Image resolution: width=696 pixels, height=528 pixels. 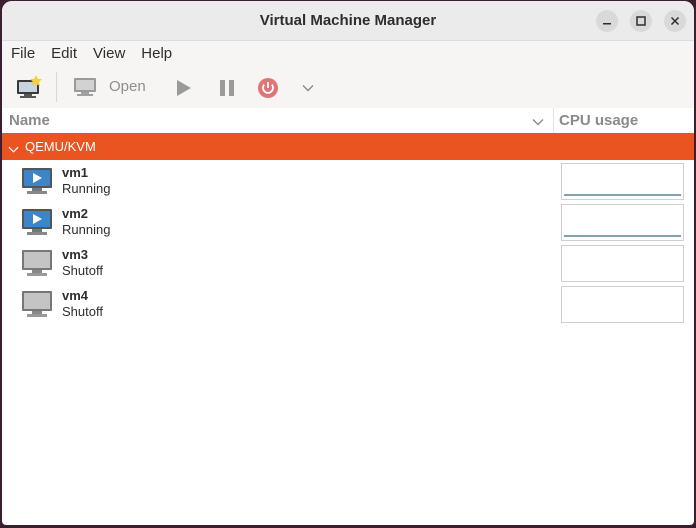 What do you see at coordinates (23, 53) in the screenshot?
I see `menu-file: File` at bounding box center [23, 53].